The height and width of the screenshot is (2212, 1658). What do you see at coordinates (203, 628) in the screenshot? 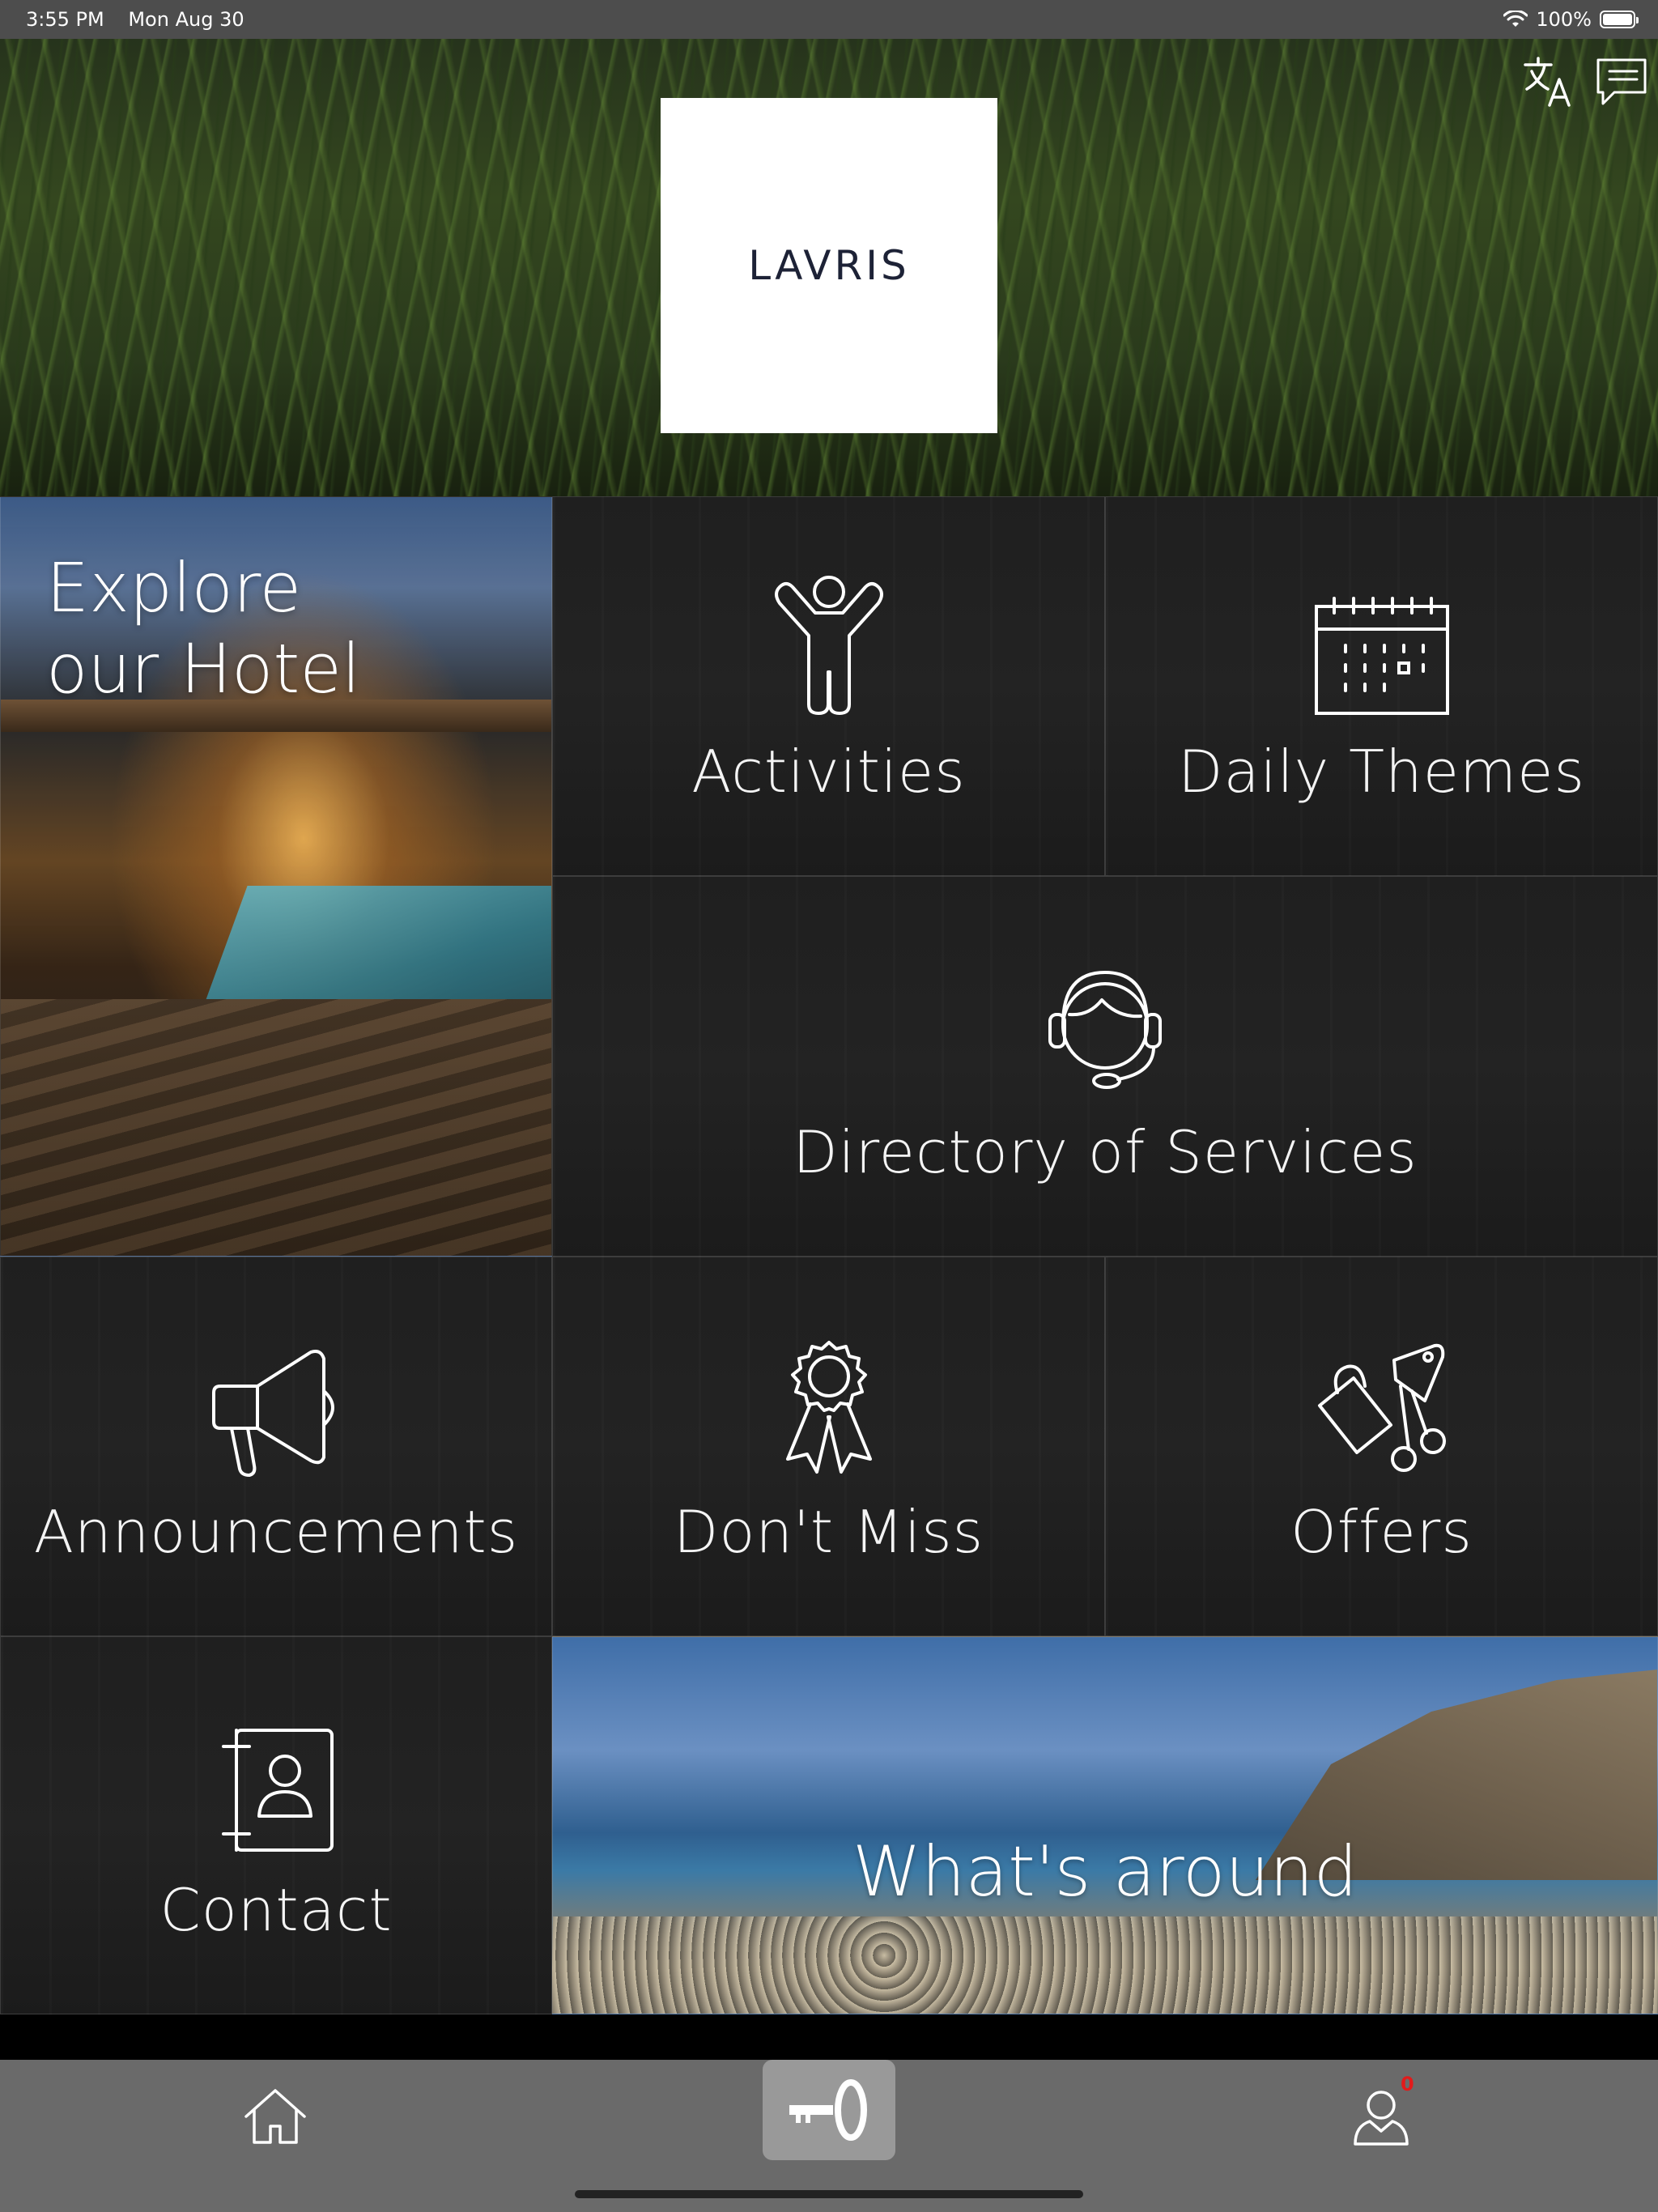
I see `explore-hotel-title: Explore our Hotel` at bounding box center [203, 628].